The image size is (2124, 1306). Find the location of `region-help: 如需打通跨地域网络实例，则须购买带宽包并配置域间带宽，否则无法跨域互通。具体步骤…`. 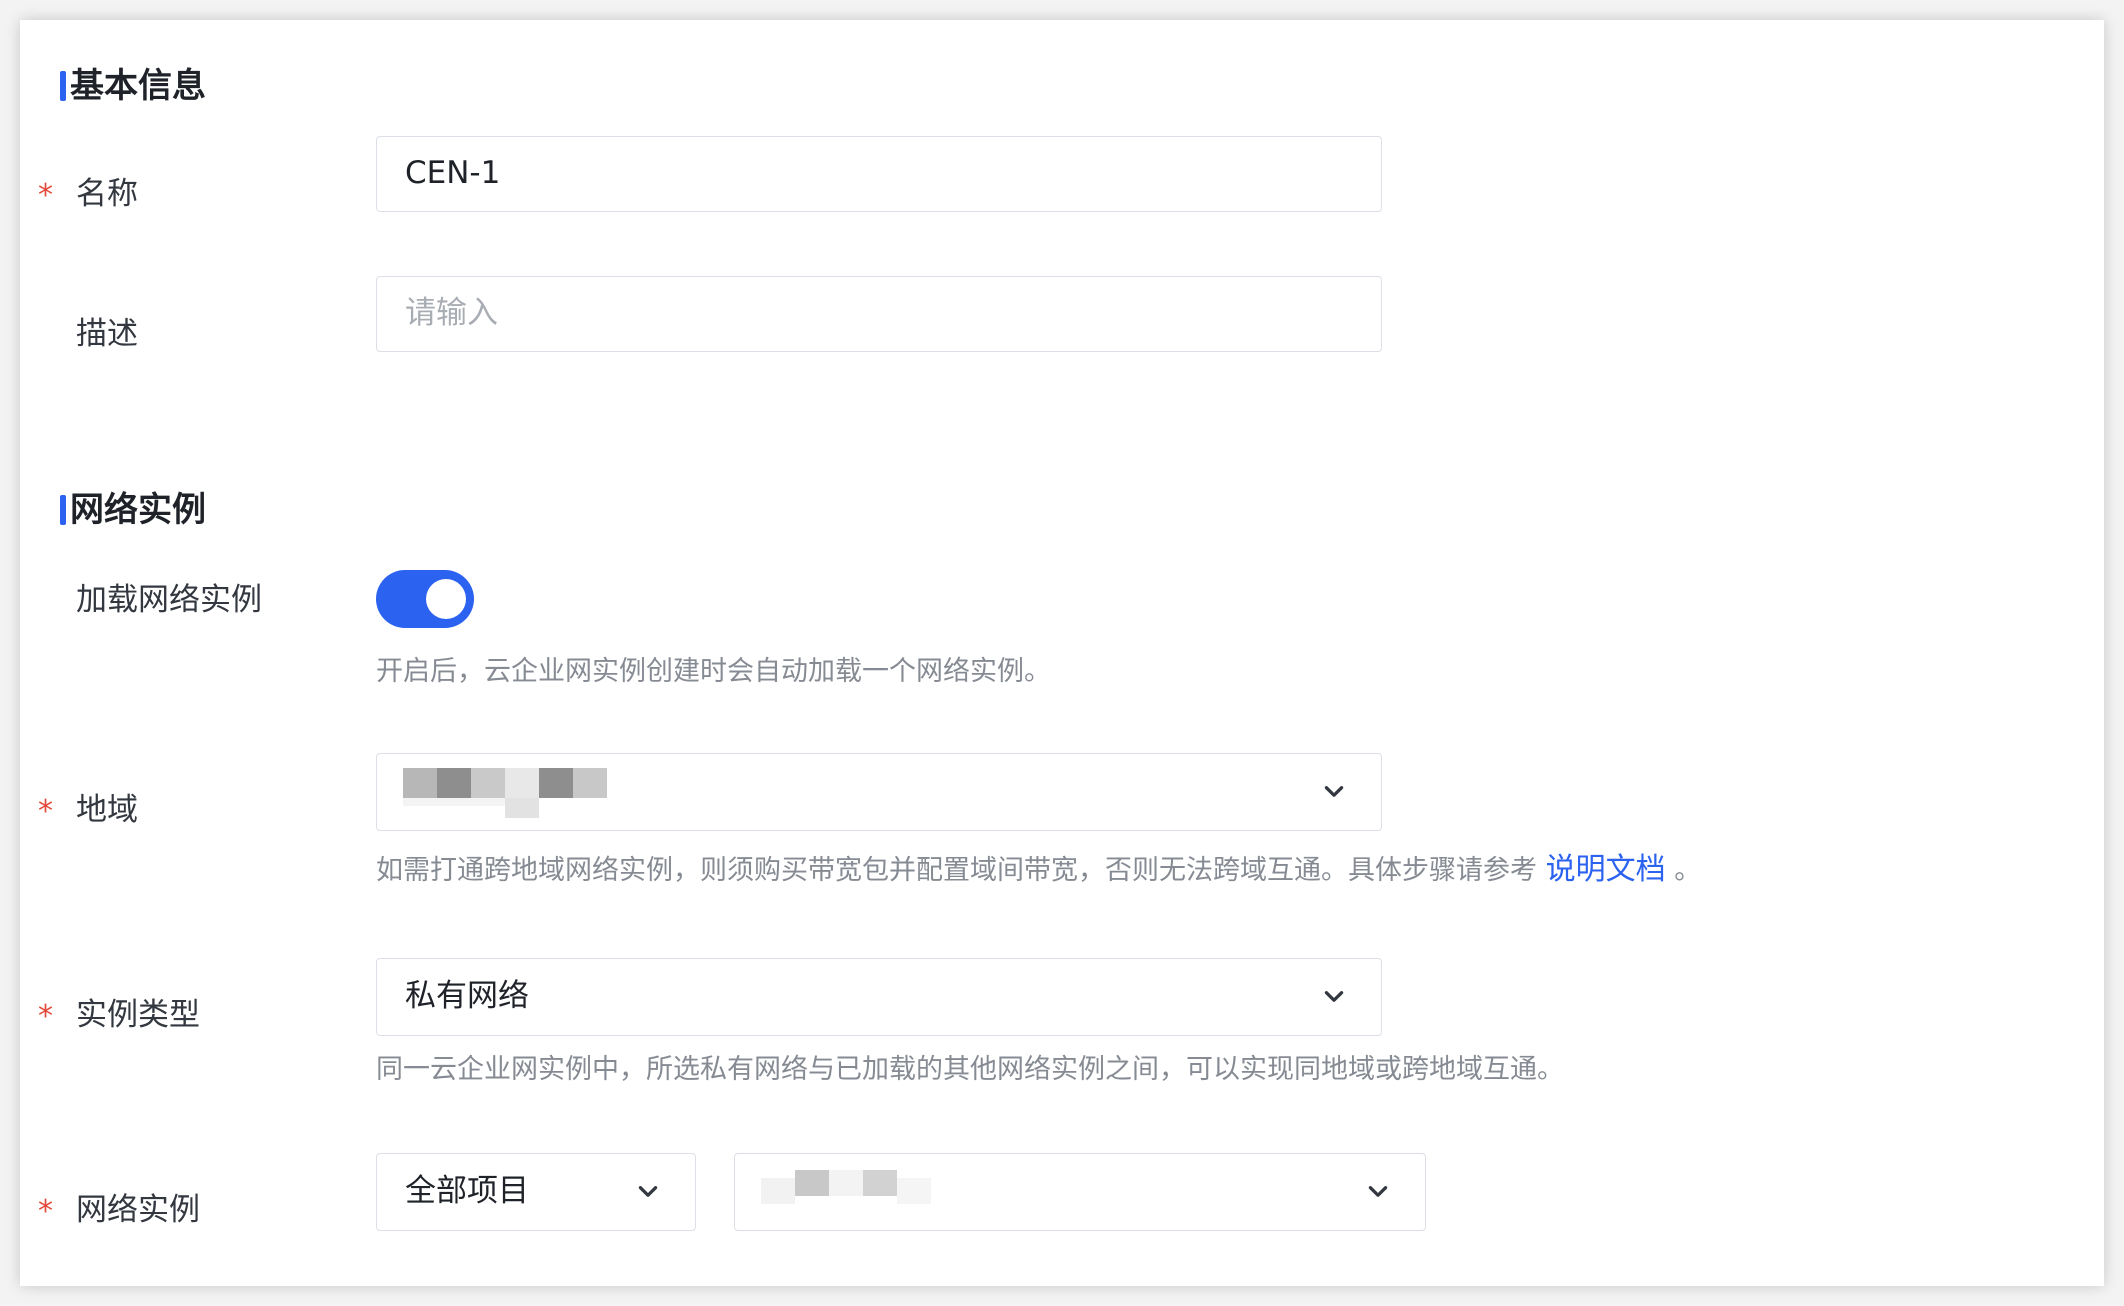

region-help: 如需打通跨地域网络实例，则须购买带宽包并配置域间带宽，否则无法跨域互通。具体步骤… is located at coordinates (1038, 870).